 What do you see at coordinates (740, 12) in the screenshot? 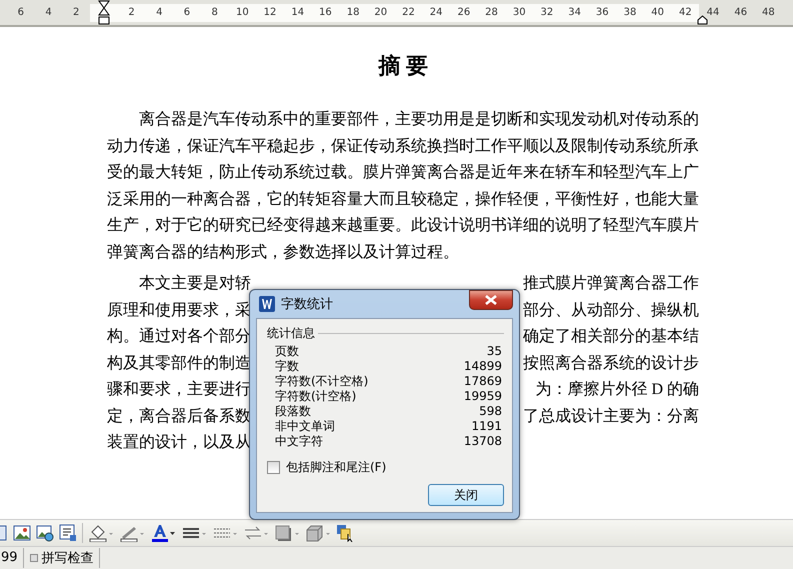
I see `ruler-number: 46` at bounding box center [740, 12].